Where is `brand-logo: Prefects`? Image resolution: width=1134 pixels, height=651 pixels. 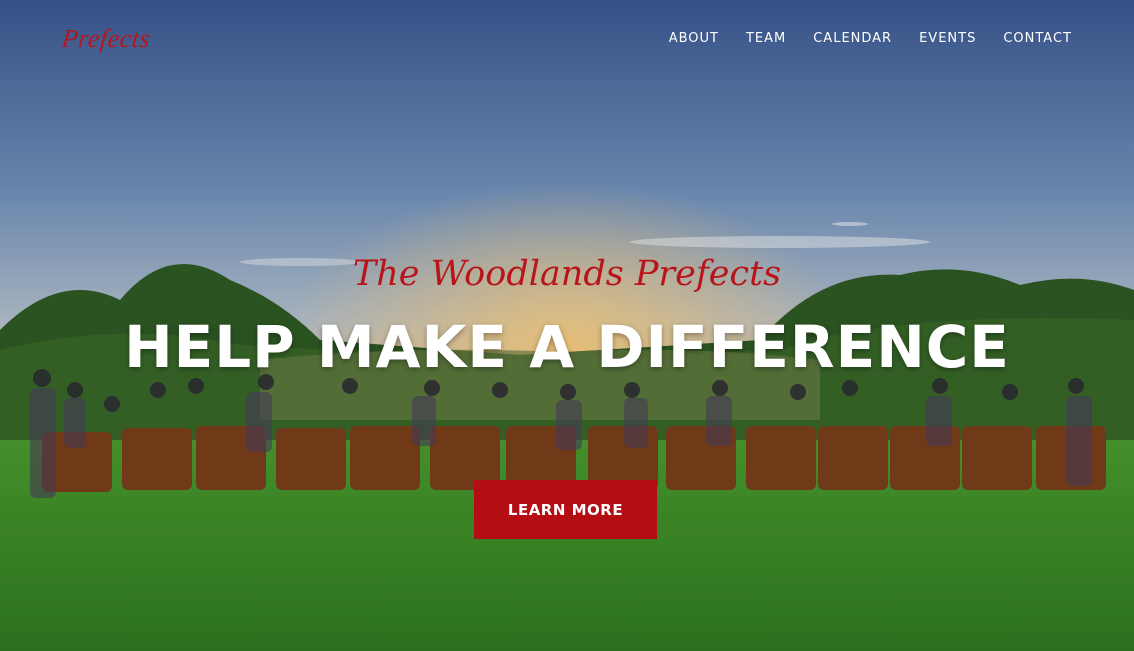
brand-logo: Prefects is located at coordinates (106, 39).